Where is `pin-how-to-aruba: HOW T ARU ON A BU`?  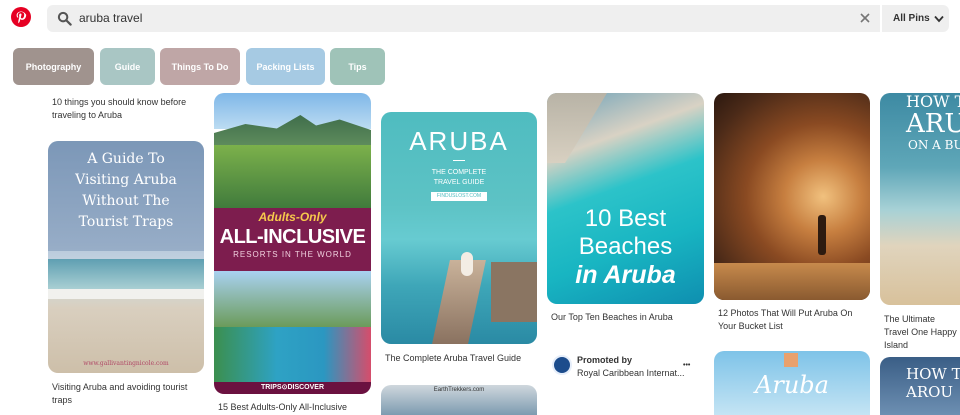
pin-how-to-aruba: HOW T ARU ON A BU is located at coordinates (920, 199).